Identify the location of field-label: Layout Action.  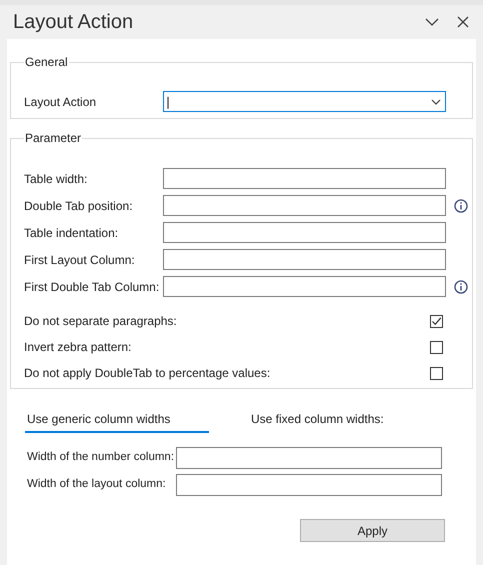
(61, 102).